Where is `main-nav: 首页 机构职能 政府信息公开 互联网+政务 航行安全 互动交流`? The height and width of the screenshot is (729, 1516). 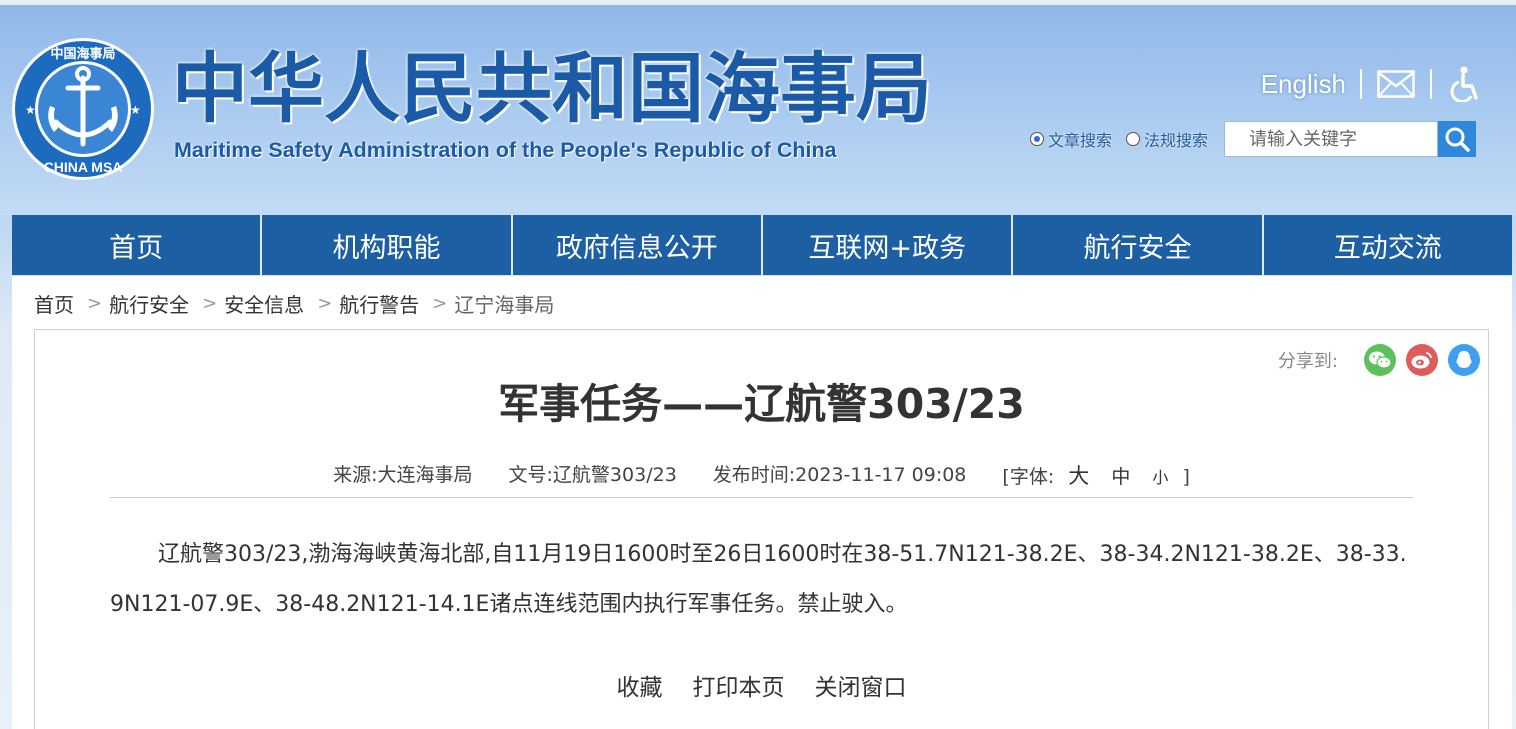
main-nav: 首页 机构职能 政府信息公开 互联网+政务 航行安全 互动交流 is located at coordinates (762, 245).